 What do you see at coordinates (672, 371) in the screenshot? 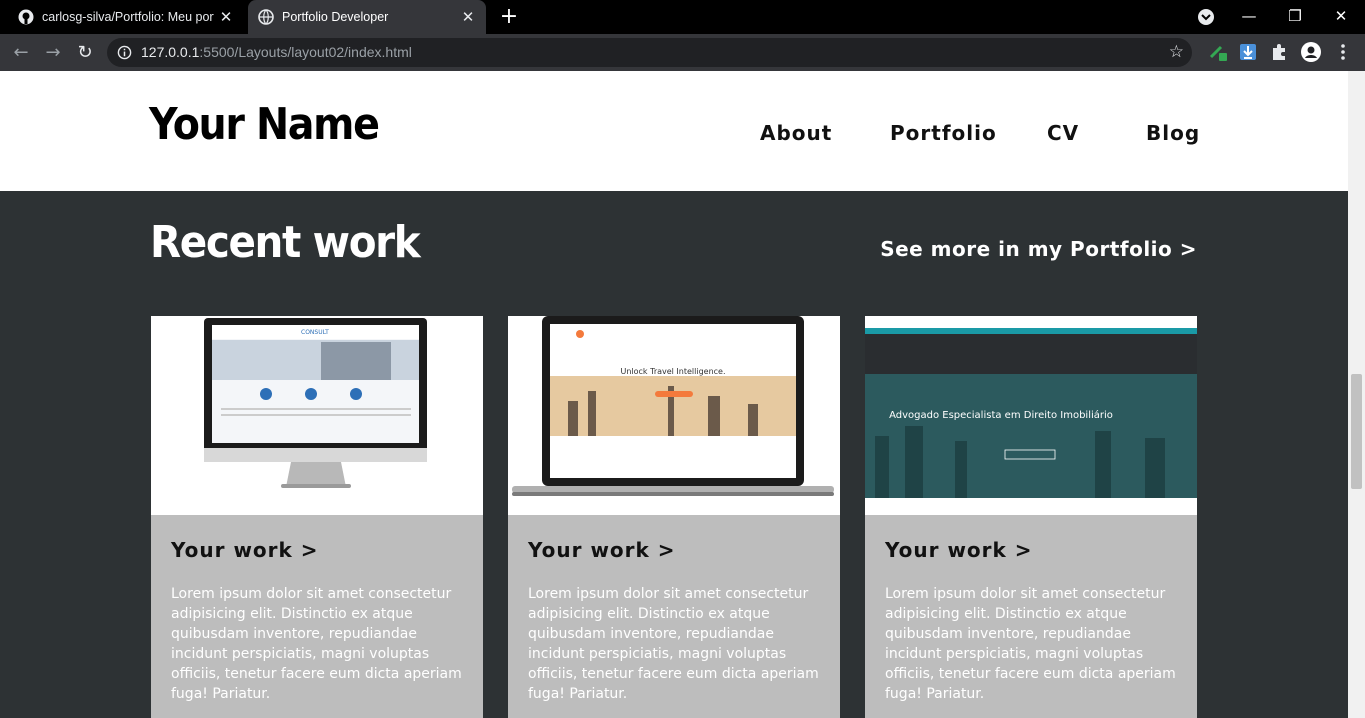
I see `thumb-caption: Unlock Travel Intelligence.` at bounding box center [672, 371].